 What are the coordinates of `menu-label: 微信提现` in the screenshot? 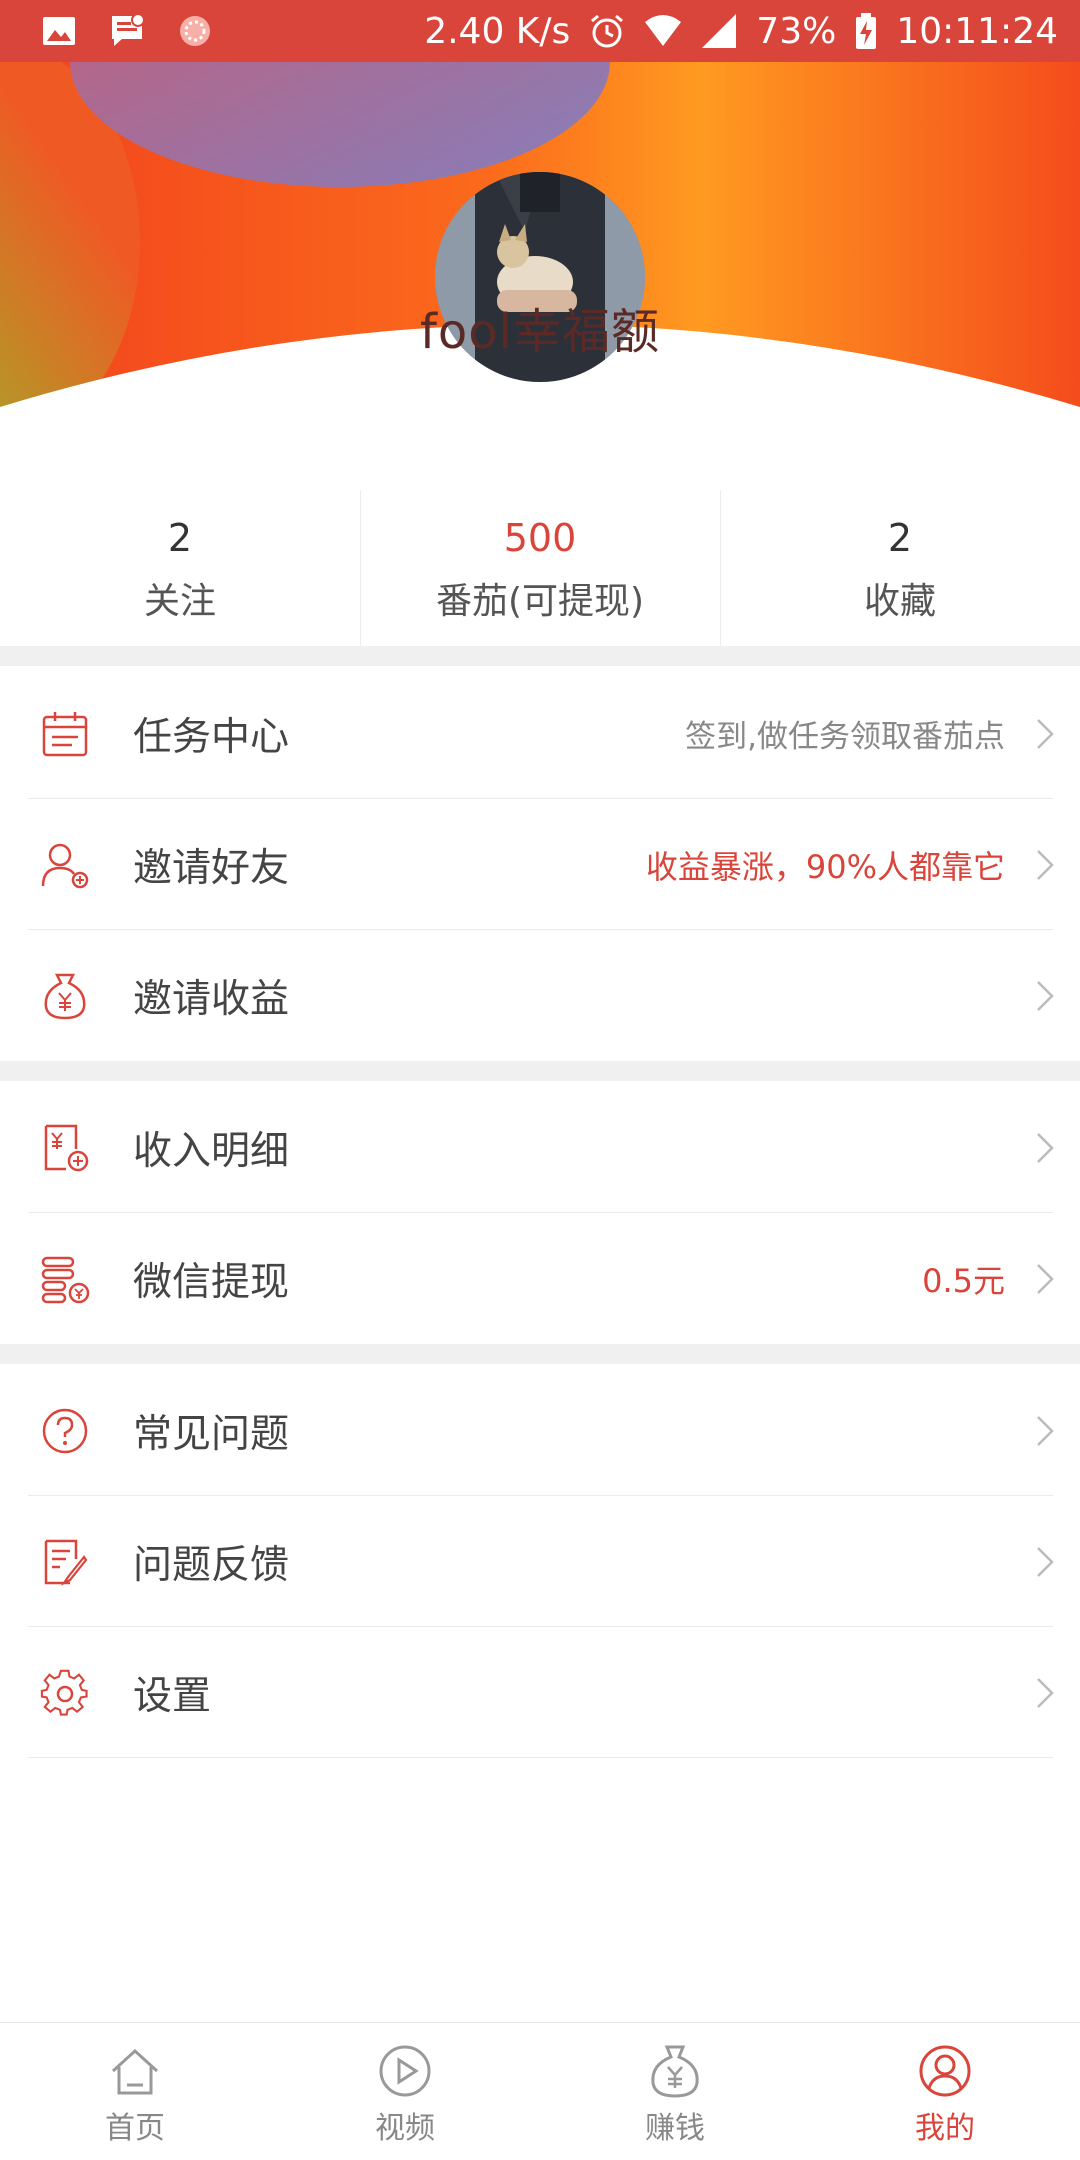 It's located at (211, 1282).